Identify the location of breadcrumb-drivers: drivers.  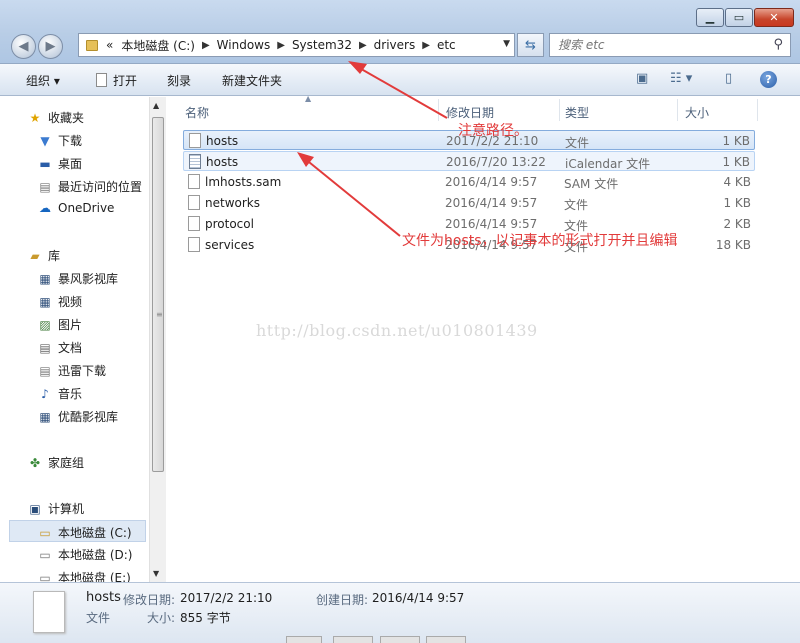
(395, 45).